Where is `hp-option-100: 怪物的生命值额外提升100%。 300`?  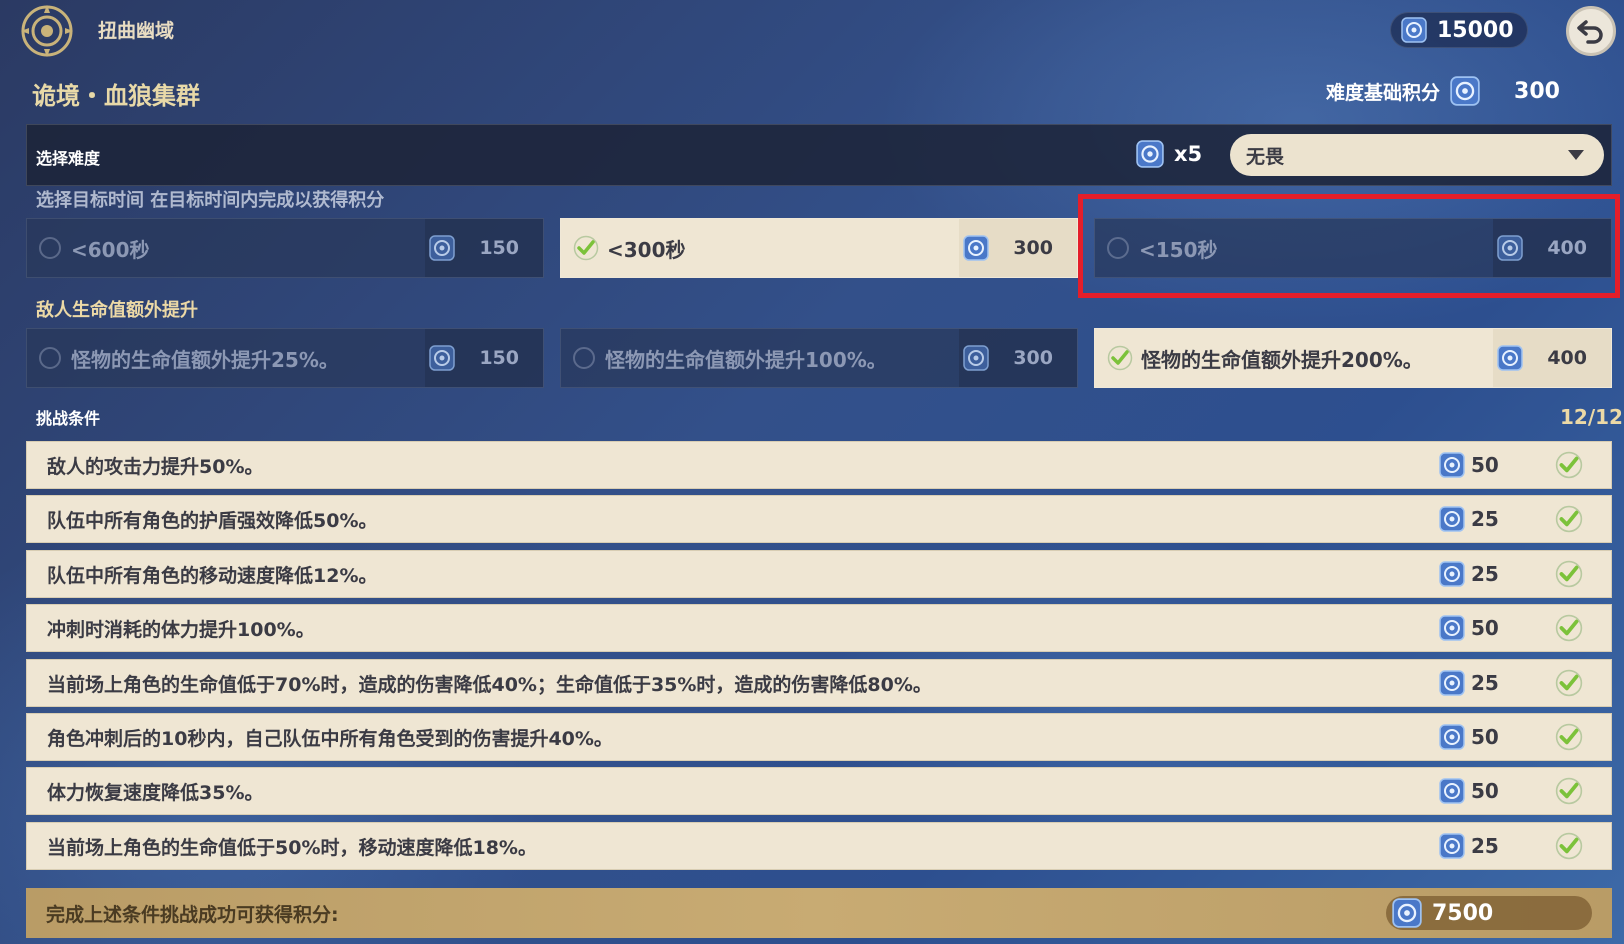 hp-option-100: 怪物的生命值额外提升100%。 300 is located at coordinates (819, 358).